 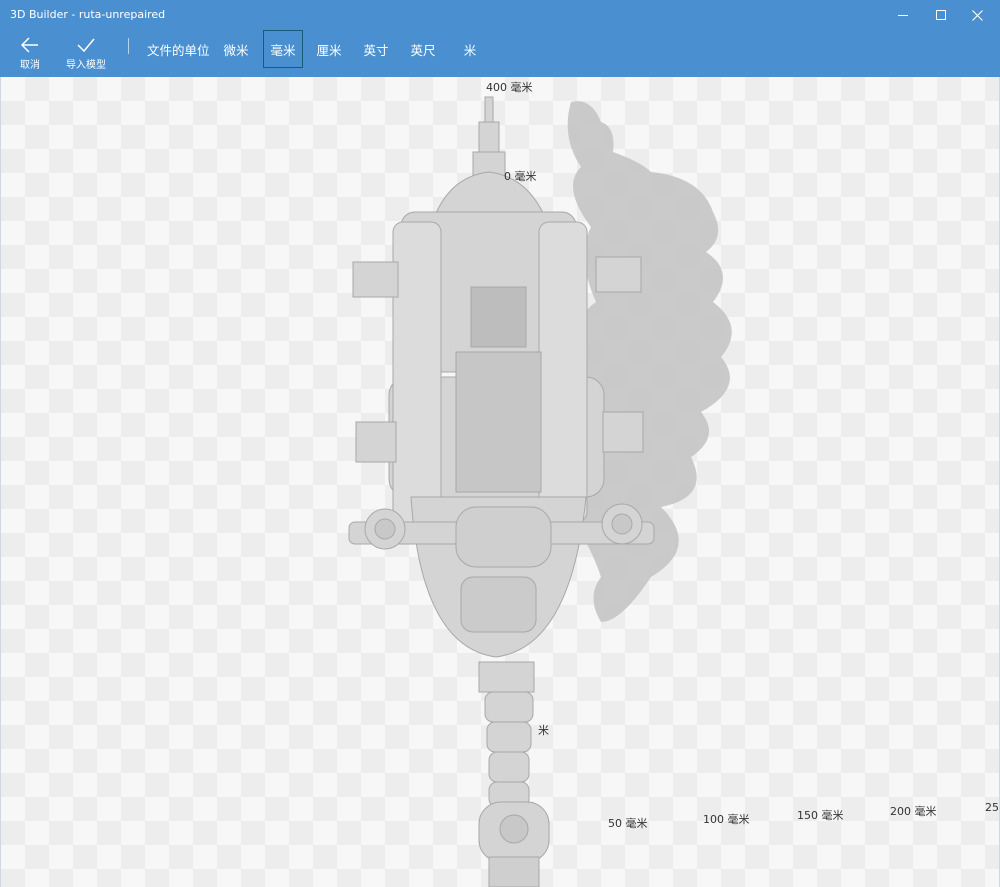 I want to click on unit-foot: 英尺, so click(x=423, y=49).